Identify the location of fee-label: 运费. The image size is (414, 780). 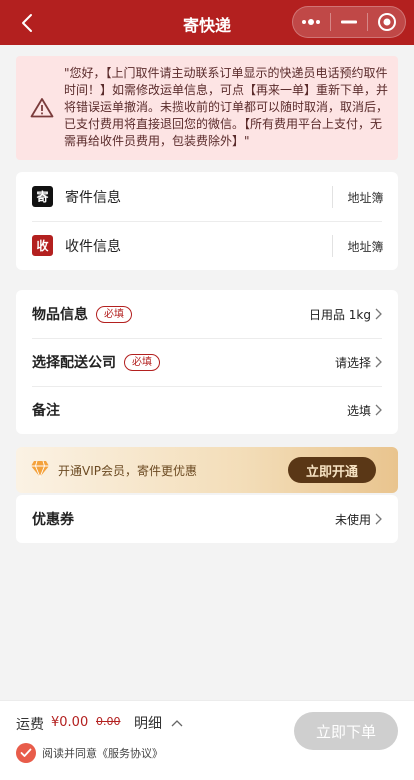
(30, 725).